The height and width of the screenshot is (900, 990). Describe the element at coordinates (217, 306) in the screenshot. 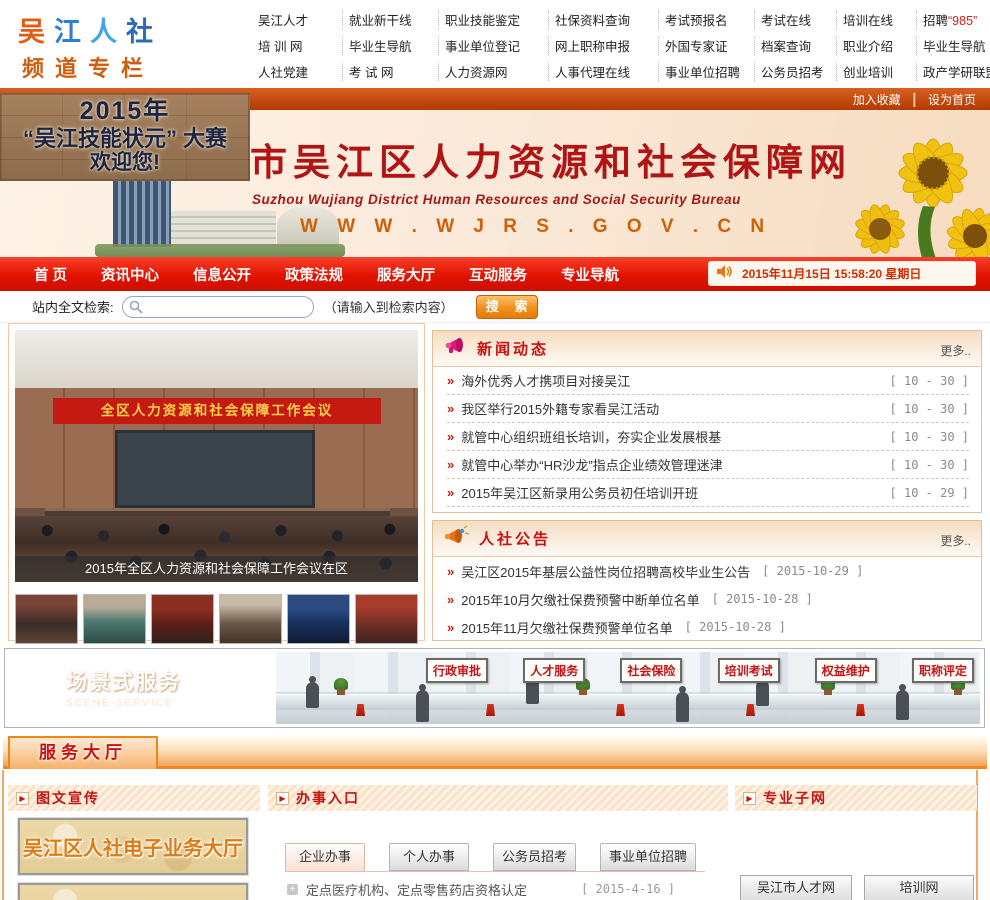

I see `search-input` at that location.